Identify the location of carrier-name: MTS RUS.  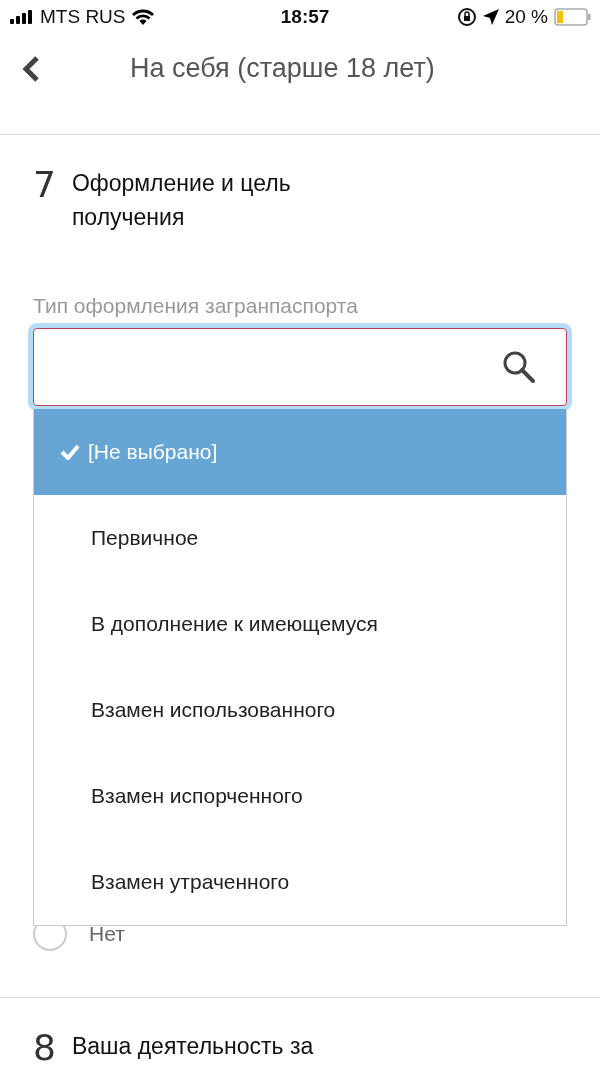
(83, 16).